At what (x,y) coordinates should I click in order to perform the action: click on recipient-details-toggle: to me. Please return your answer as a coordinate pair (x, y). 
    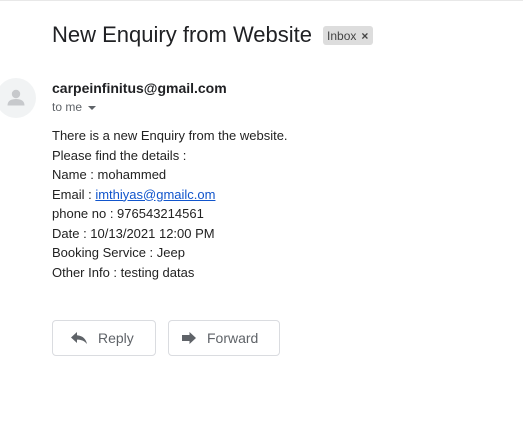
    Looking at the image, I should click on (74, 107).